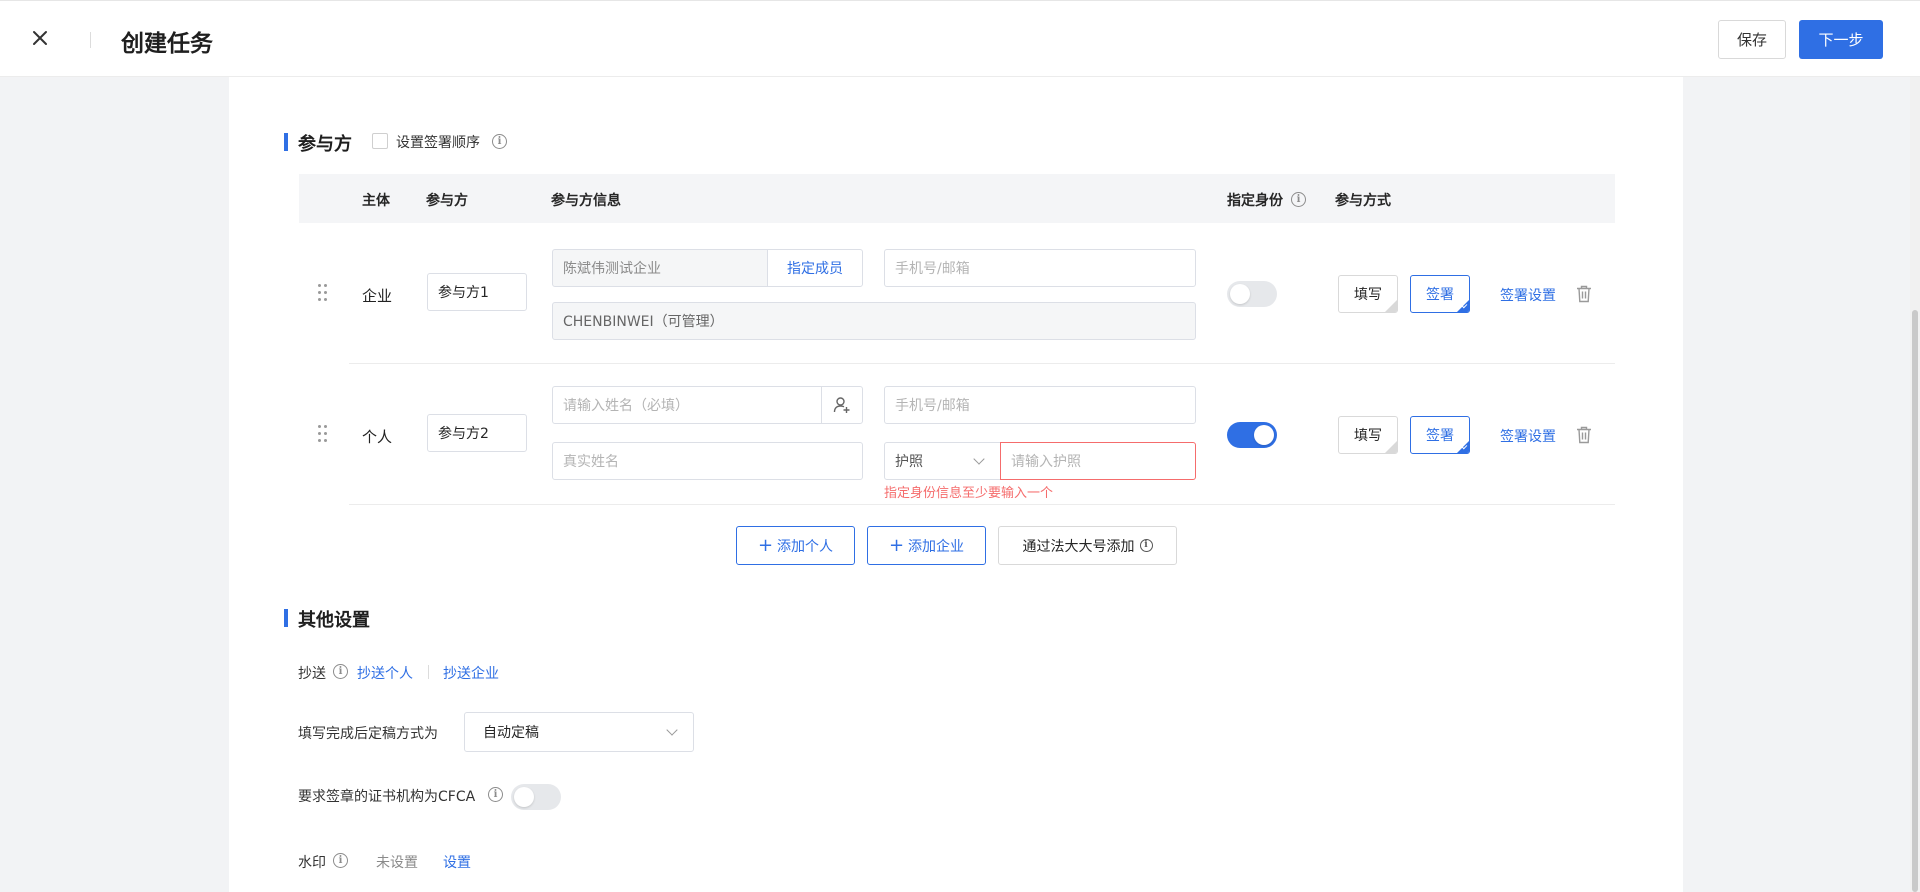 The height and width of the screenshot is (892, 1920). Describe the element at coordinates (457, 862) in the screenshot. I see `watermark-set-link: 设置` at that location.